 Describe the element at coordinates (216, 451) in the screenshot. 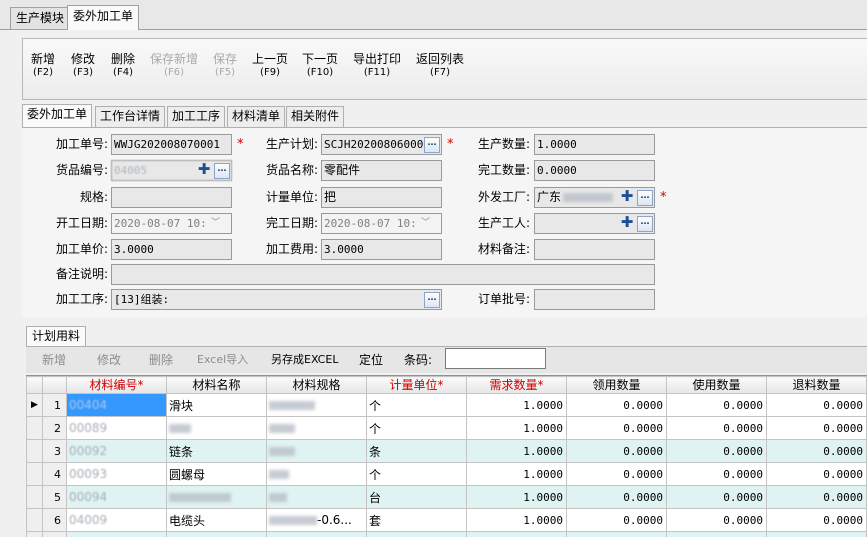

I see `material-name-cell: 链条` at that location.